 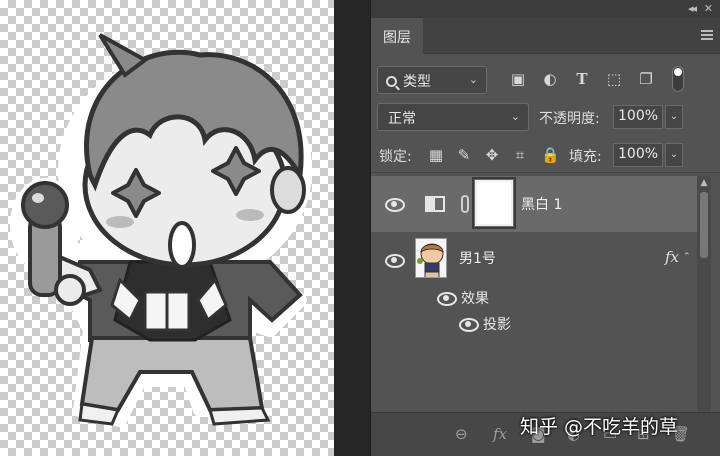 I want to click on opacity-field: 100%, so click(x=638, y=117).